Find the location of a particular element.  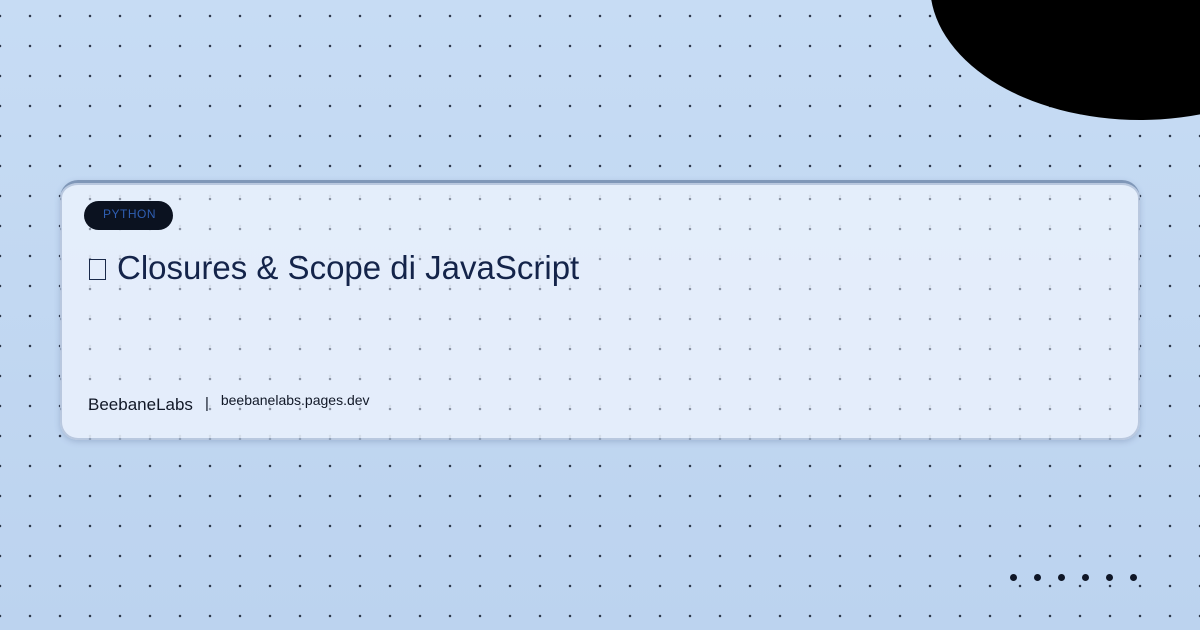

corner-blob-decoration is located at coordinates (1065, 60).